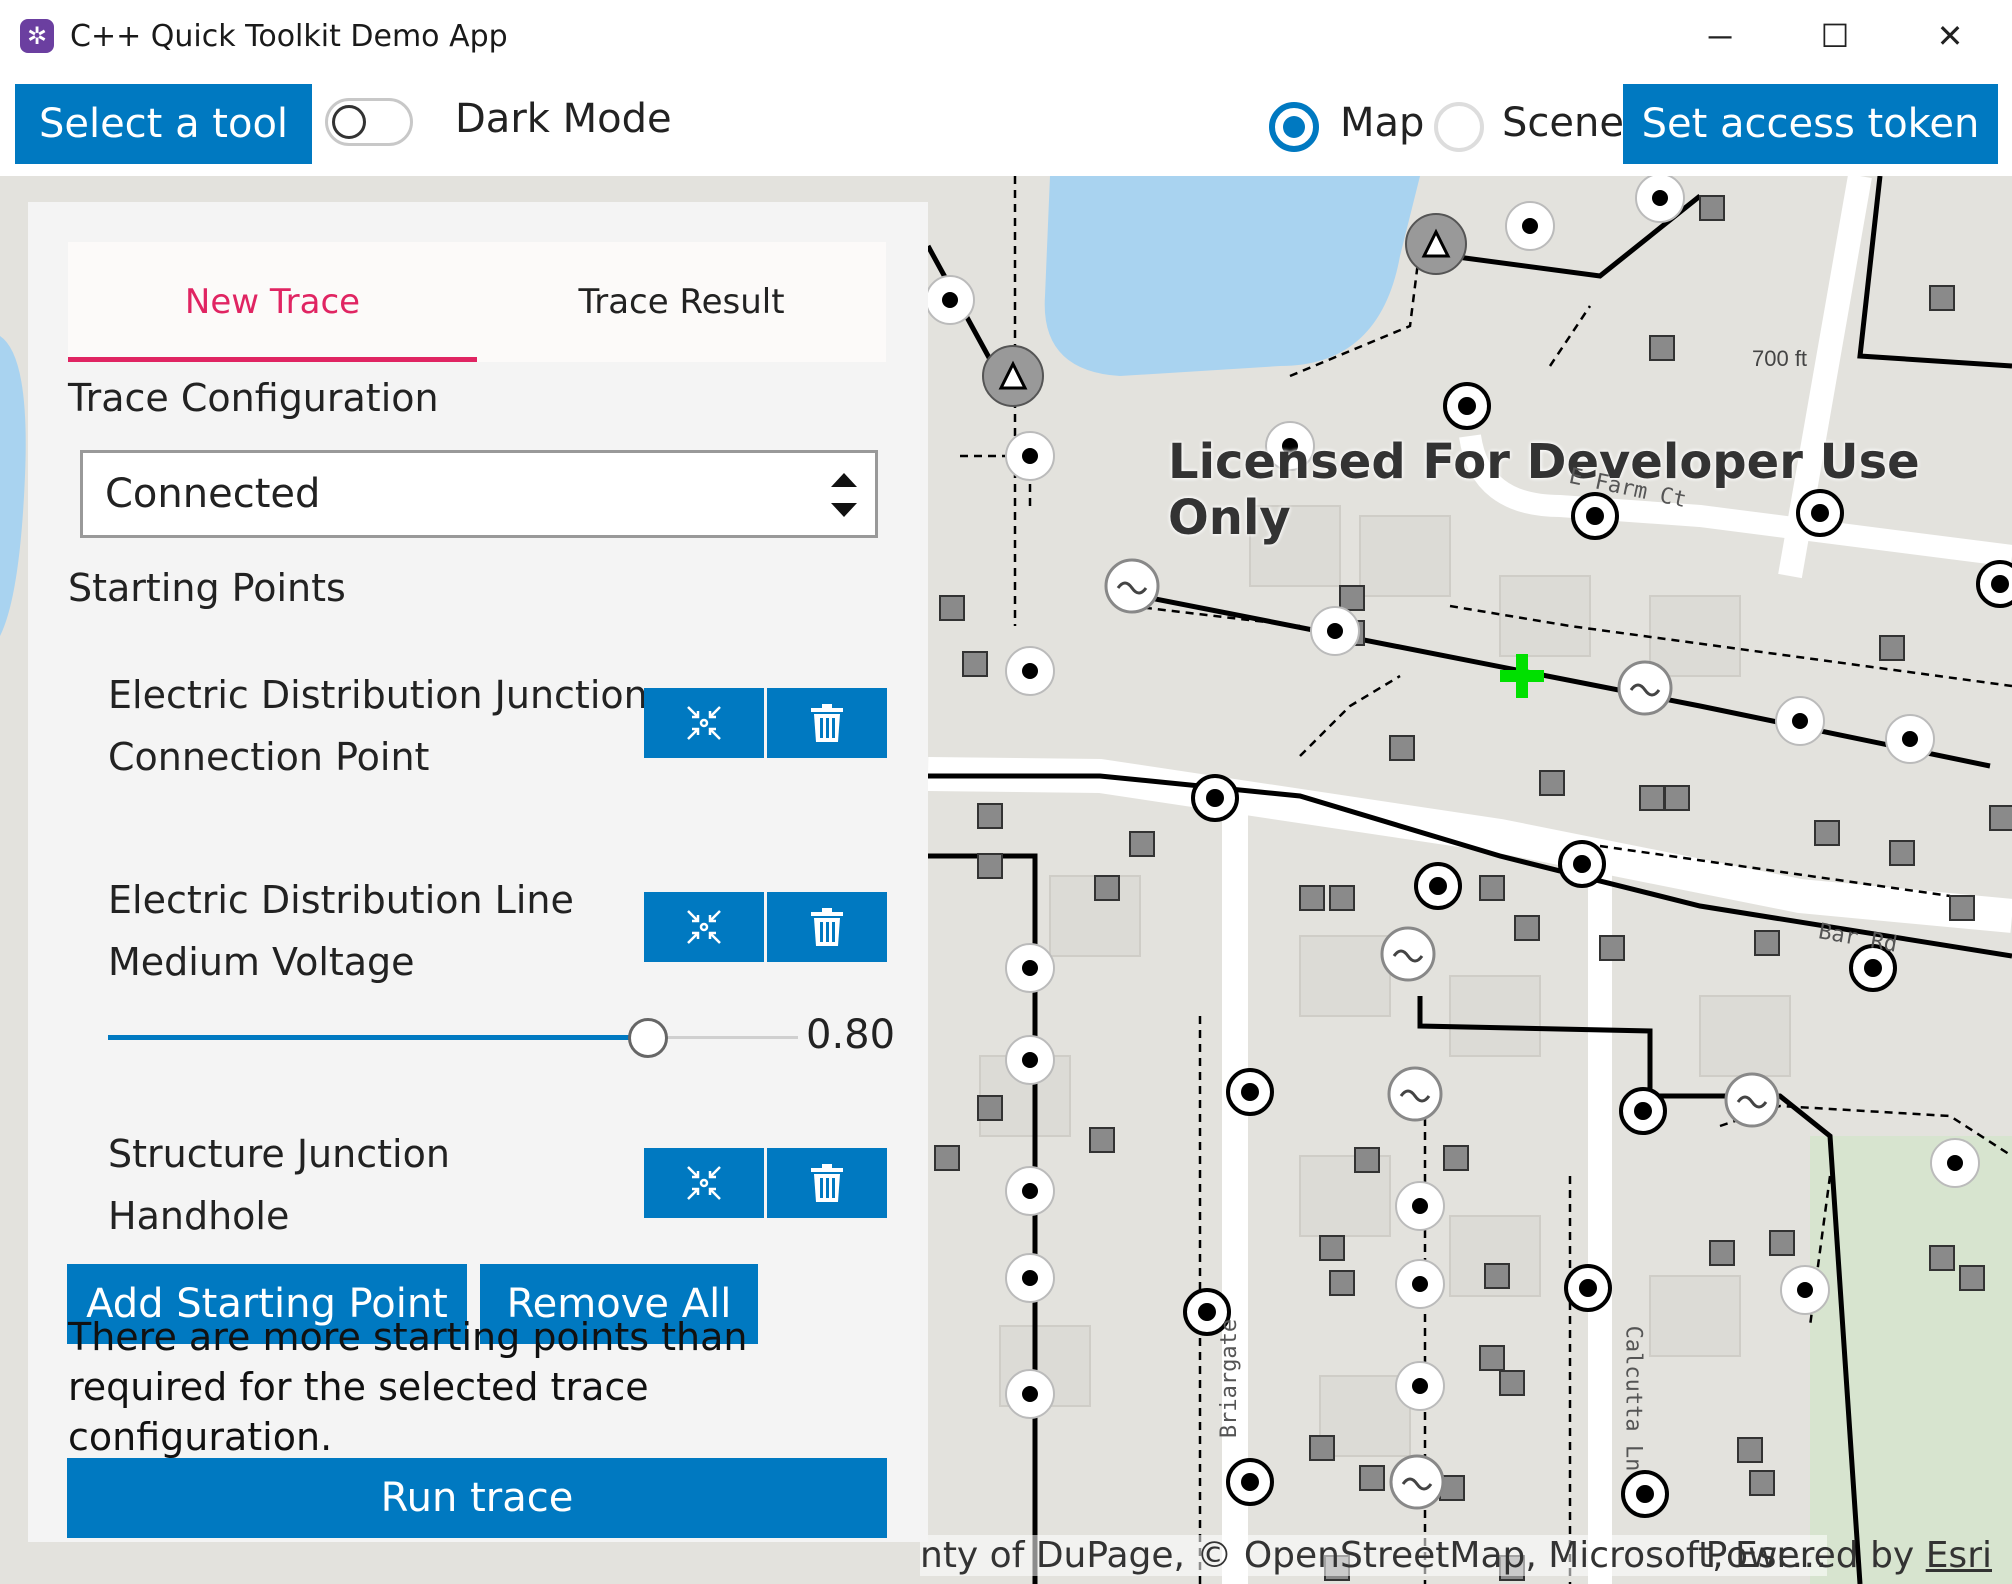 The image size is (2012, 1584). Describe the element at coordinates (269, 757) in the screenshot. I see `starting-point-line2: Connection Point` at that location.